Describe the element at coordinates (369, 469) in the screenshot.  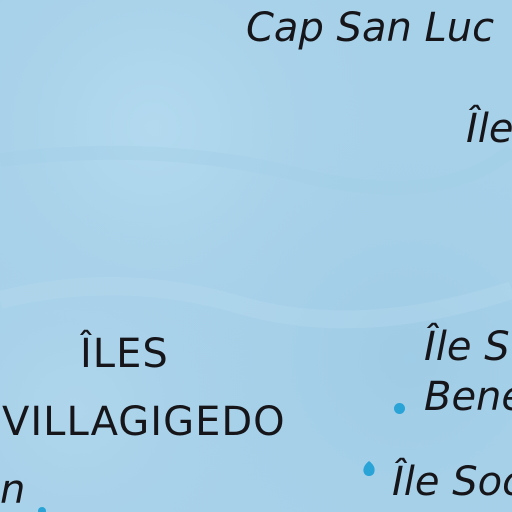
I see `island-socorro-marker` at that location.